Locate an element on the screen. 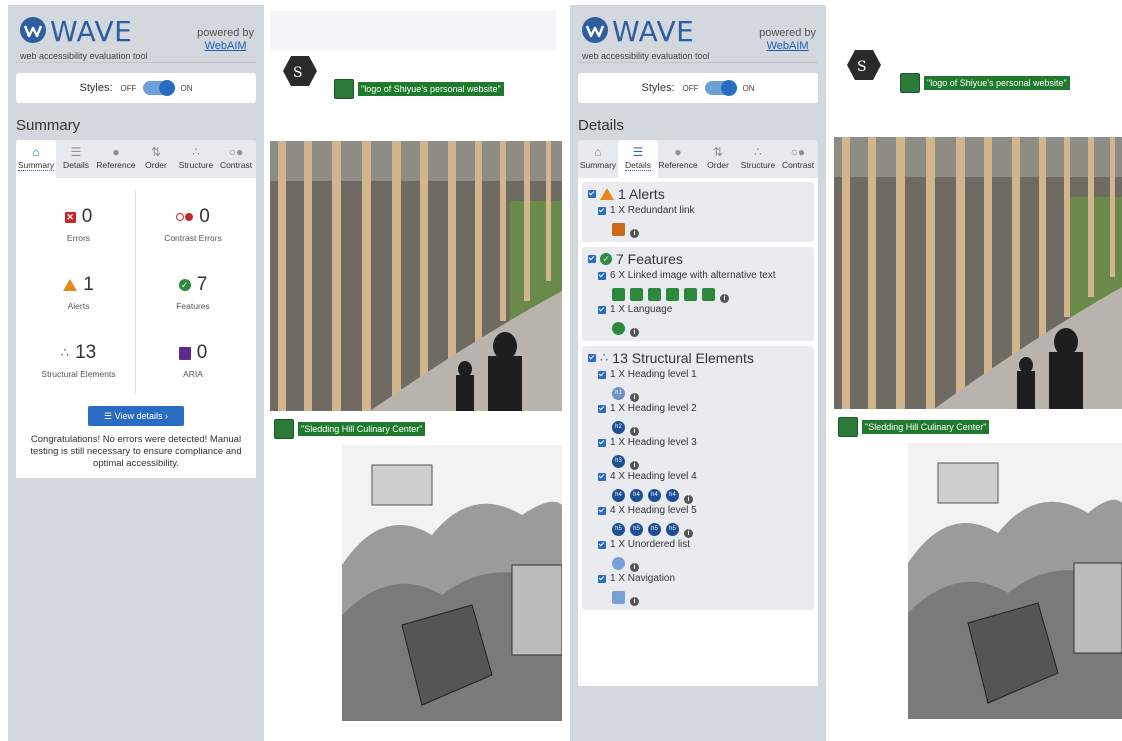 The image size is (1122, 741). redundant-link-icon is located at coordinates (618, 229).